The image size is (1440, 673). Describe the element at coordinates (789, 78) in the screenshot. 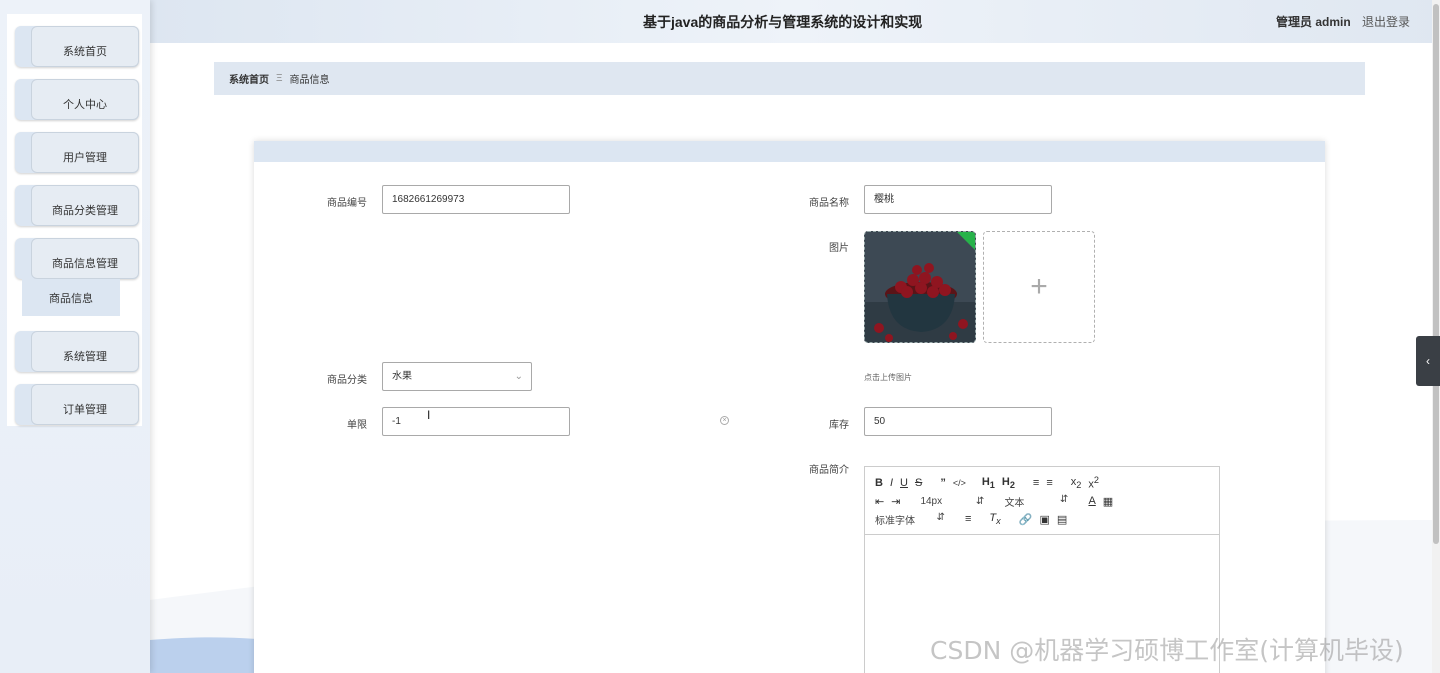

I see `breadcrumb: 系统首页 Ξ 商品信息` at that location.